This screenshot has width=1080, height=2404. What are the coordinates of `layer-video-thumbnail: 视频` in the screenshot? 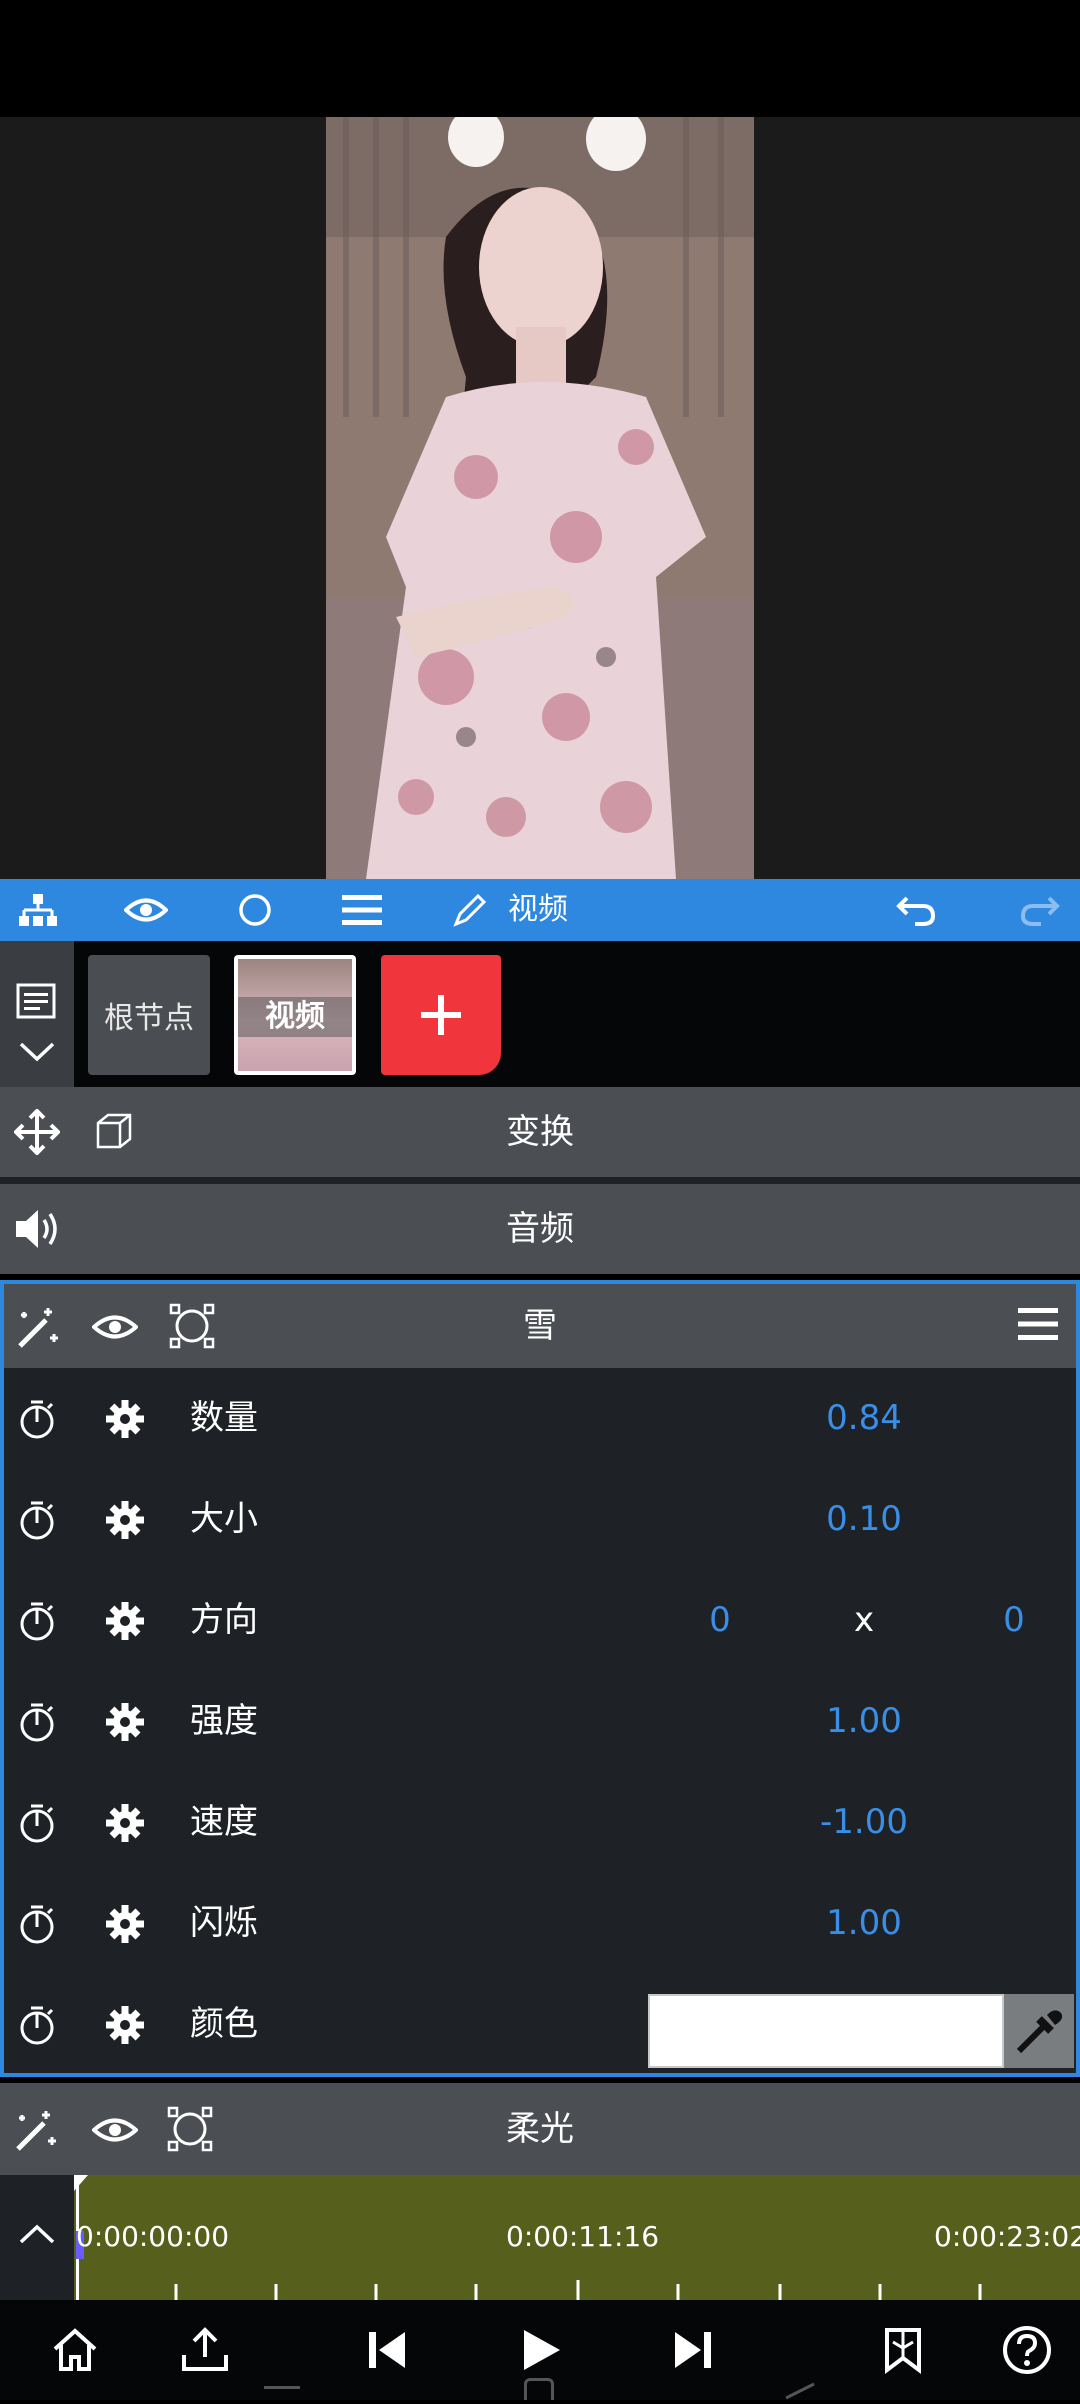 It's located at (295, 1015).